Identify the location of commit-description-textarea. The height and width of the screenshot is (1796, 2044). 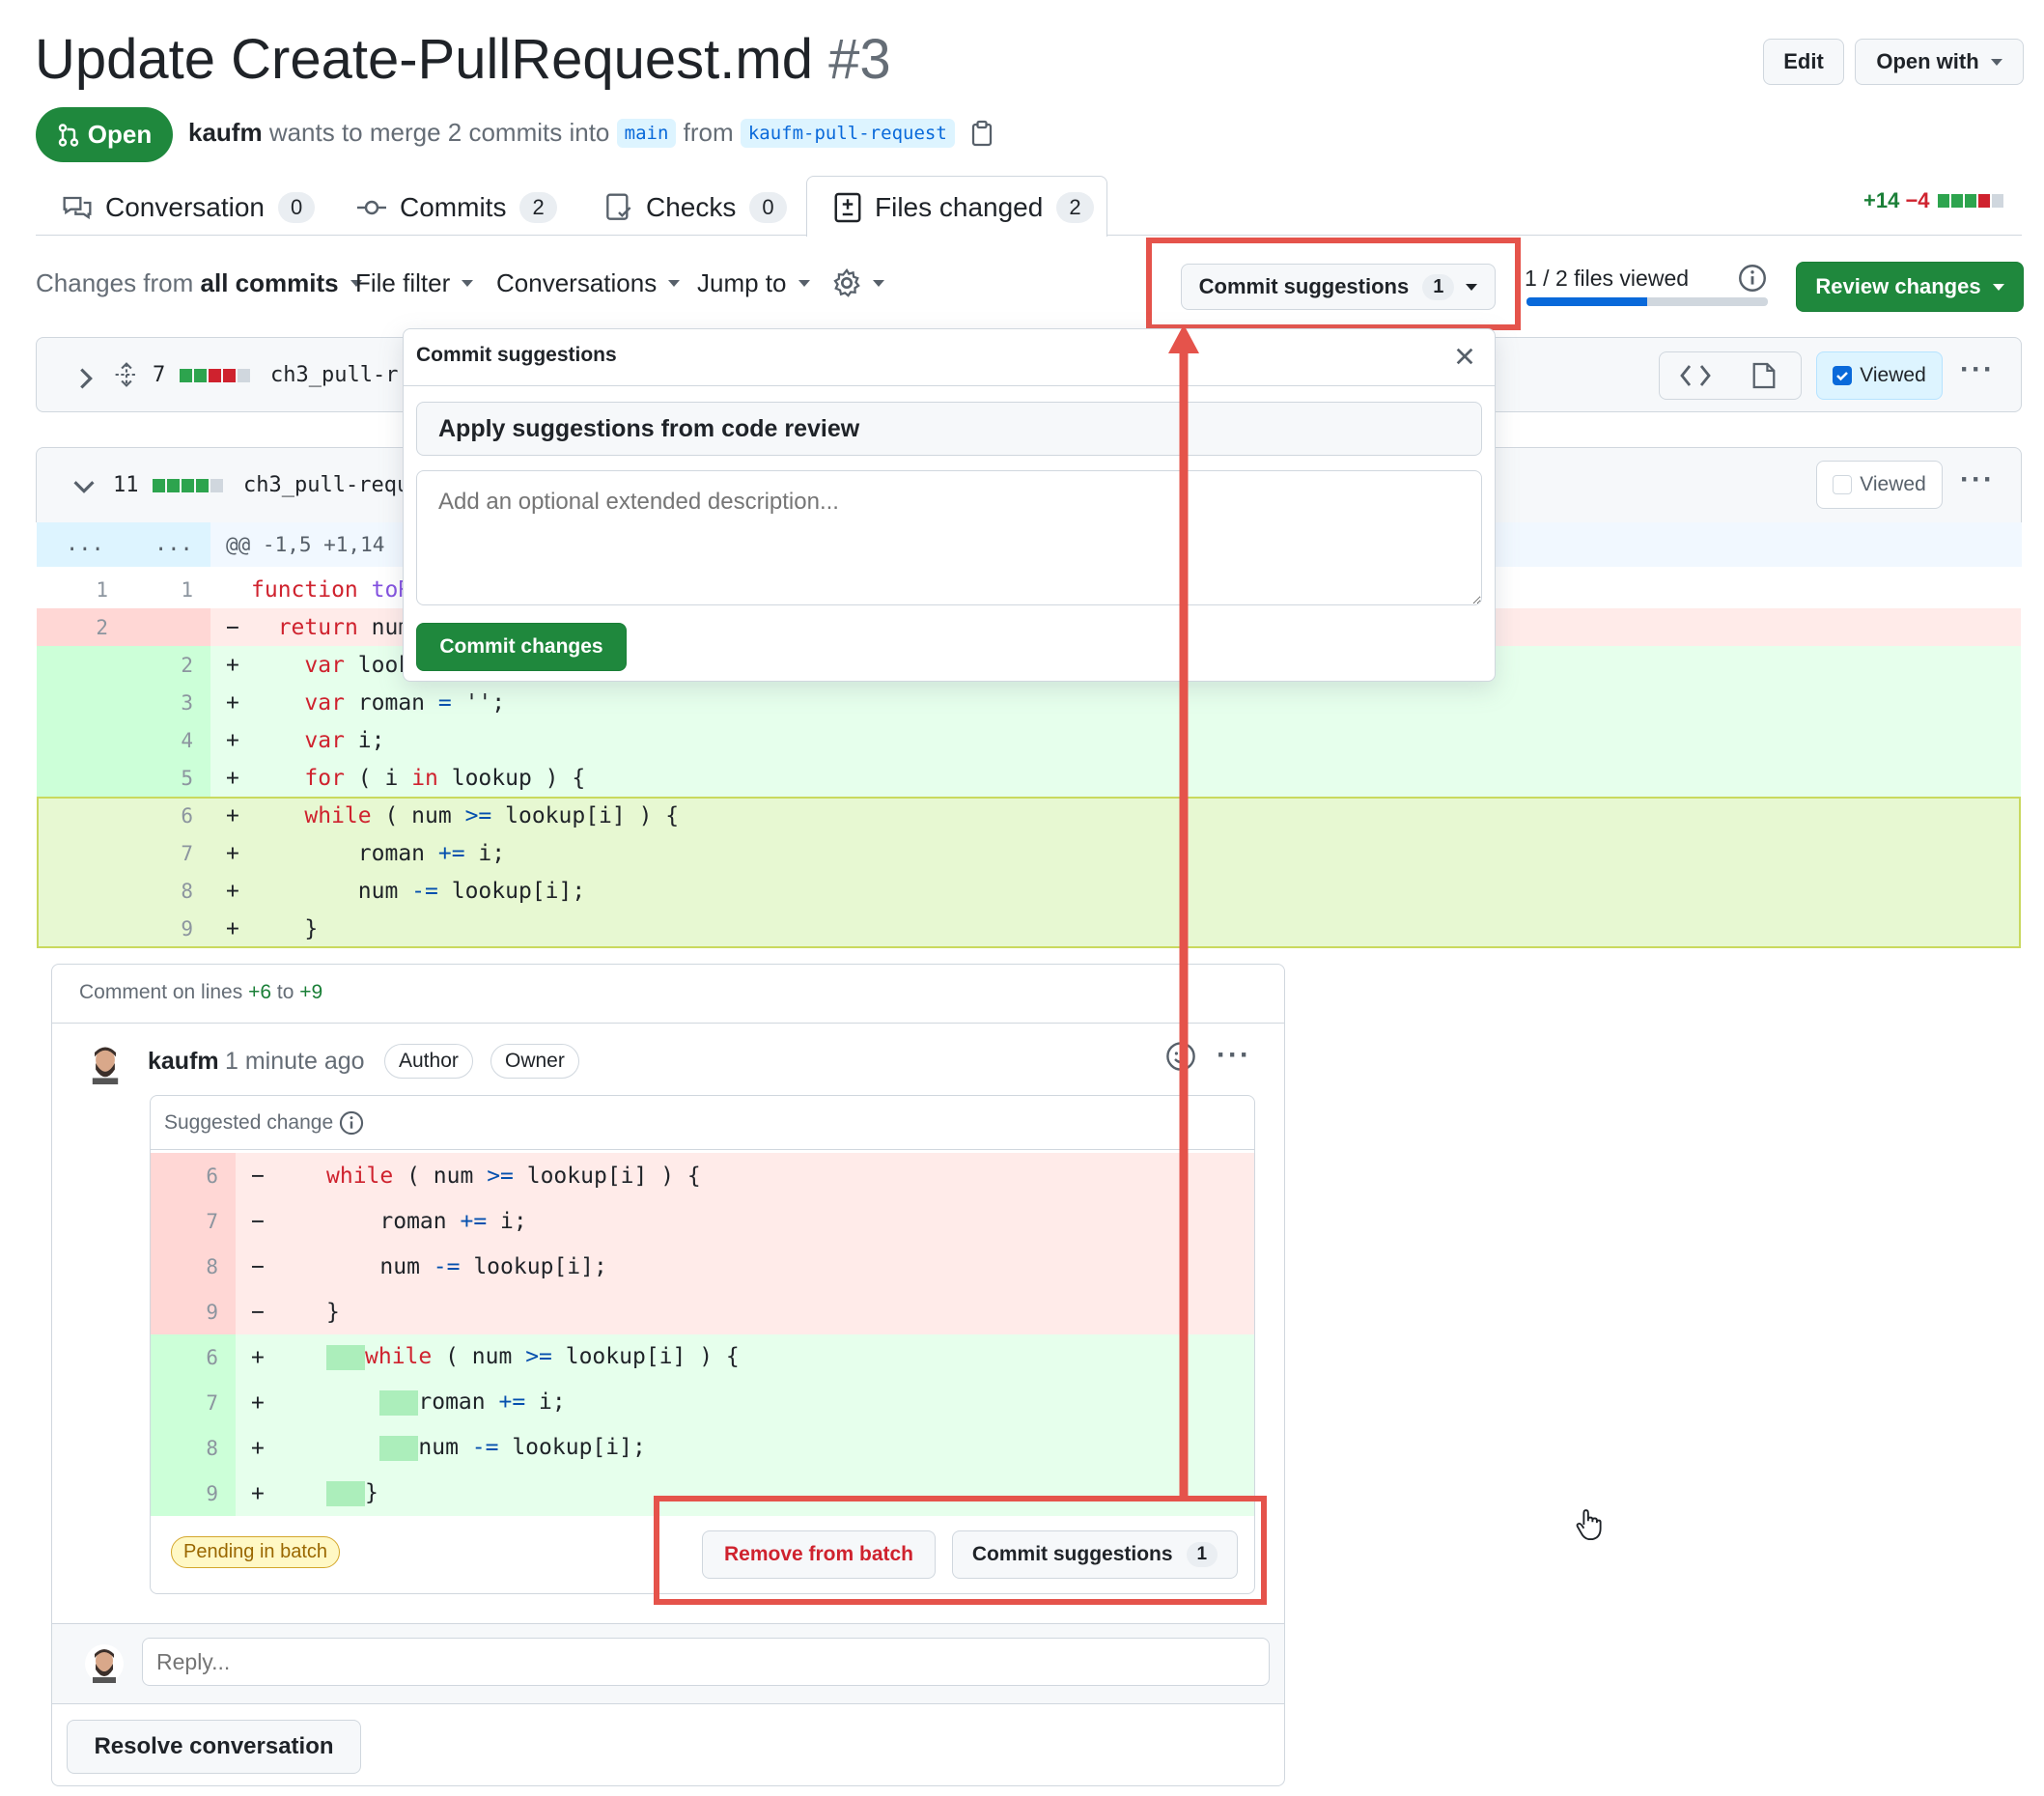
(949, 537).